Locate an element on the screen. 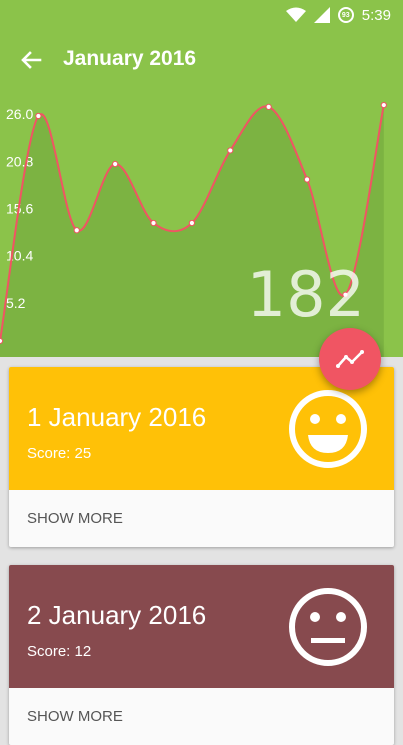 This screenshot has height=745, width=403. y-tick-label: 20.8 is located at coordinates (19, 161).